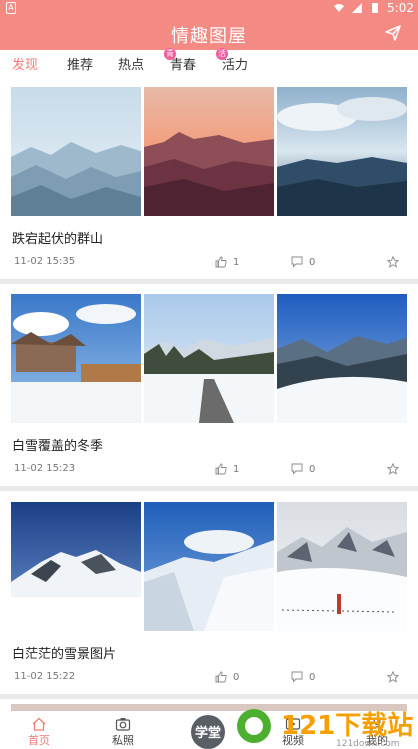 The image size is (418, 749). I want to click on post-title: 跌宕起伏的群山, so click(58, 239).